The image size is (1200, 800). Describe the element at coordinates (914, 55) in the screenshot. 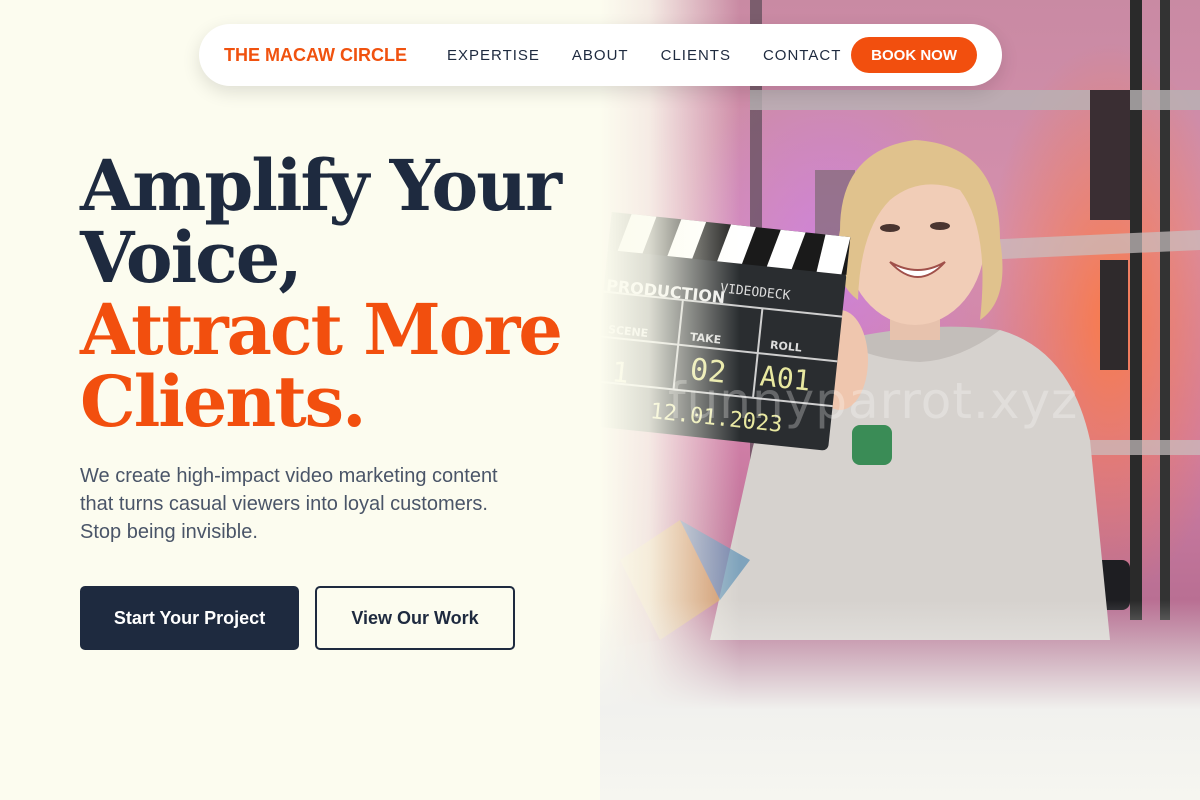

I see `book-now-button: BOOK NOW` at that location.